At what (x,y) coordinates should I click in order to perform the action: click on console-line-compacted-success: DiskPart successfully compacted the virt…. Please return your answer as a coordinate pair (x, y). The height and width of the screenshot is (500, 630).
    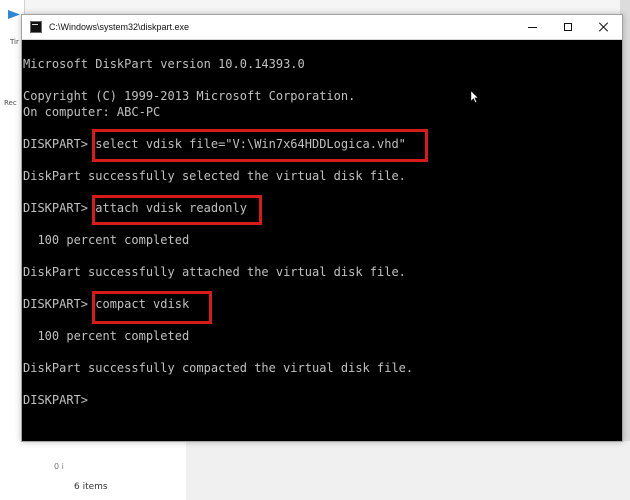
    Looking at the image, I should click on (218, 368).